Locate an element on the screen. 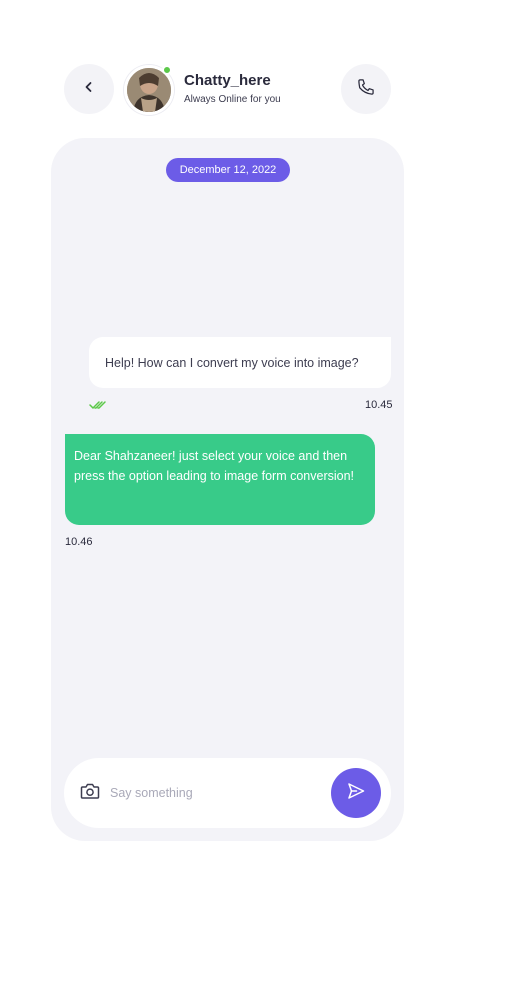 This screenshot has height=1006, width=508. send-icon is located at coordinates (356, 793).